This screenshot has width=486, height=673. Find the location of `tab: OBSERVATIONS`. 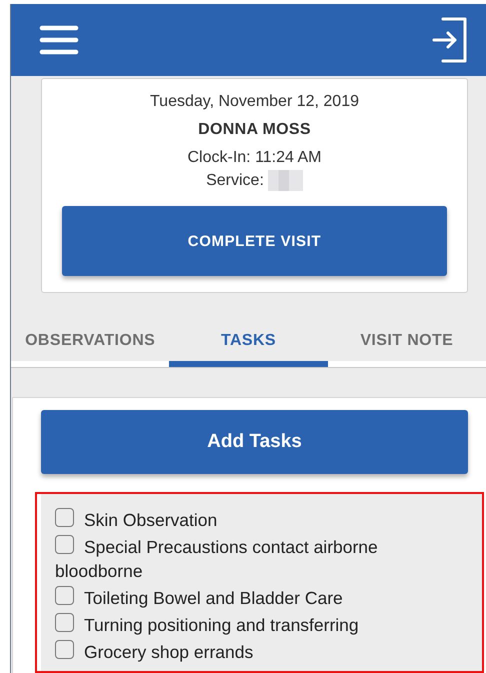

tab: OBSERVATIONS is located at coordinates (90, 344).